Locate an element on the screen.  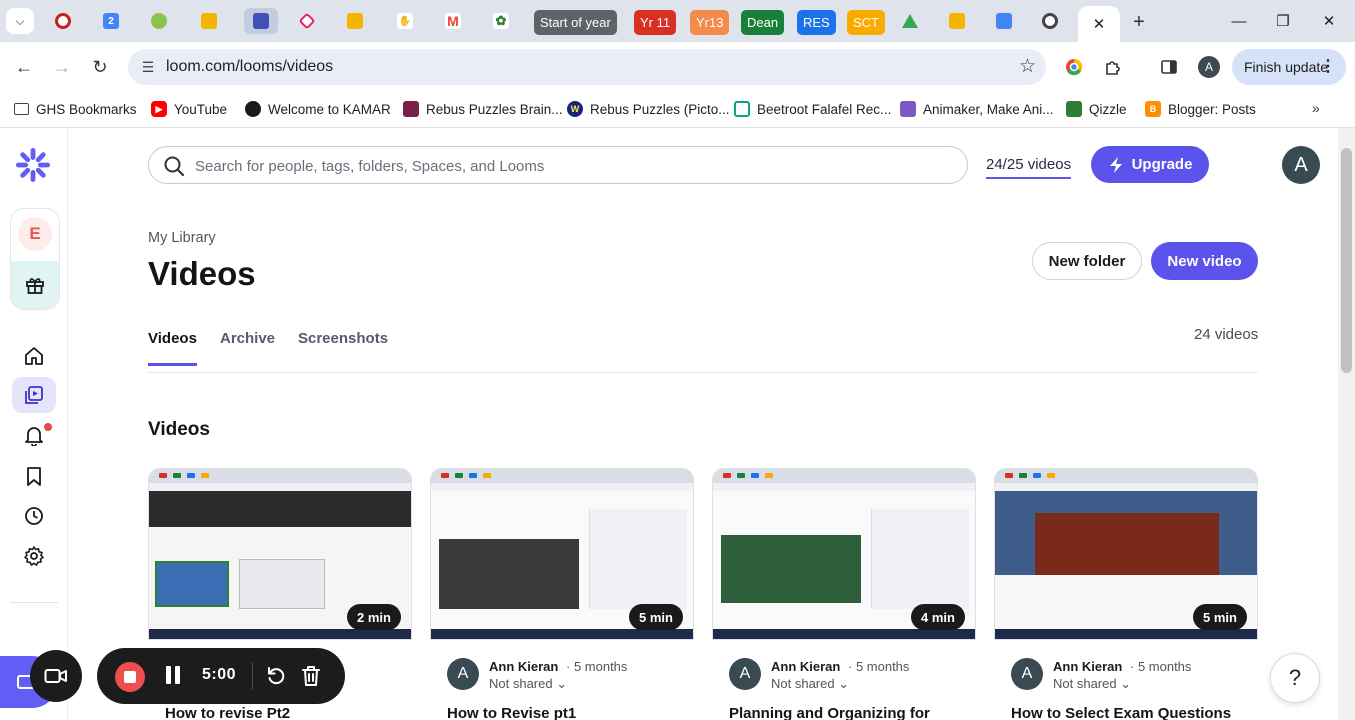
close-window-button: ✕ is located at coordinates (1329, 21).